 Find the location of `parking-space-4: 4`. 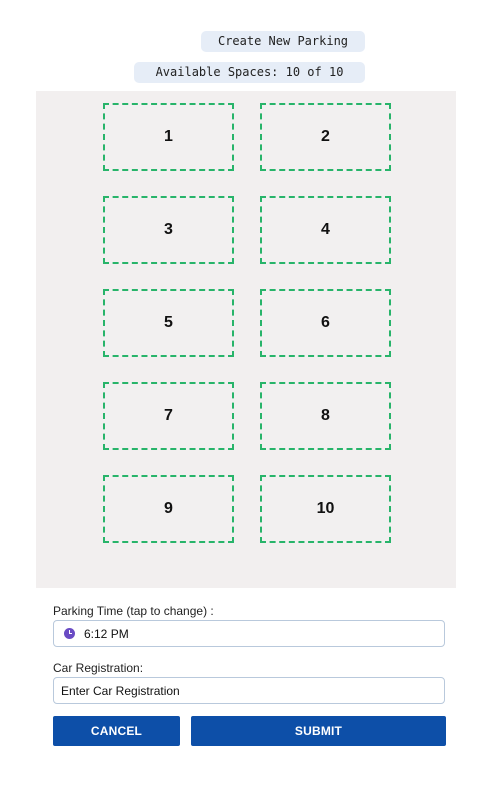

parking-space-4: 4 is located at coordinates (325, 230).